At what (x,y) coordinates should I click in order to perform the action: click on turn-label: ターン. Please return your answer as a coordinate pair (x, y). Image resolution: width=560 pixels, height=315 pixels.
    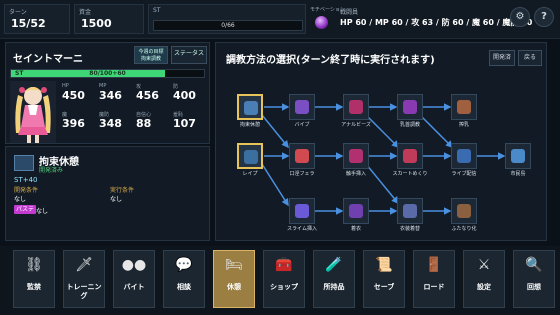
    Looking at the image, I should click on (18, 12).